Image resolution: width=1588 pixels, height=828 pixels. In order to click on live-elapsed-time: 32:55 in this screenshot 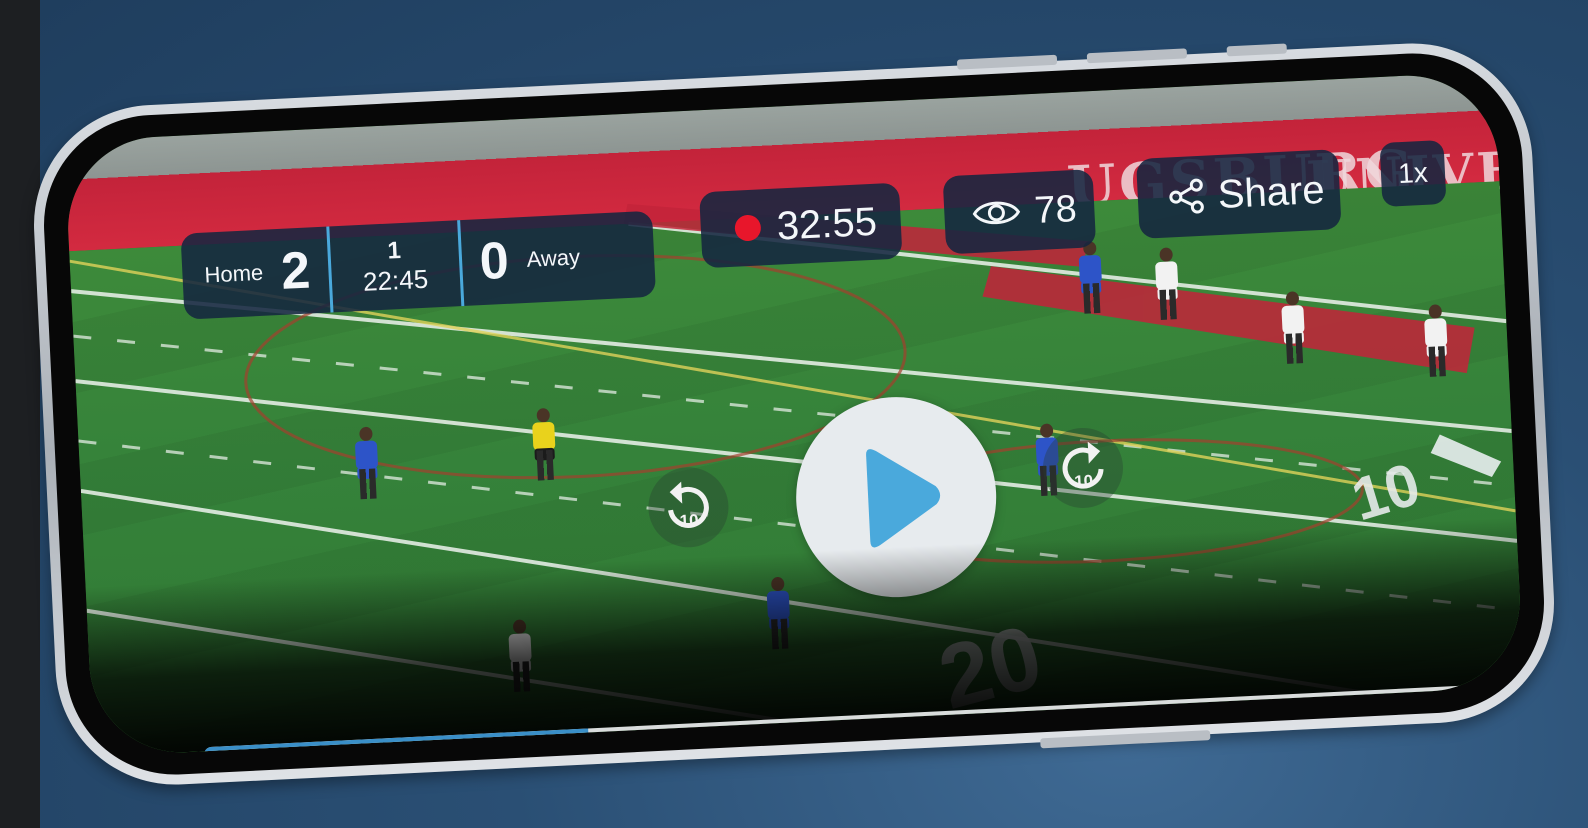, I will do `click(826, 224)`.